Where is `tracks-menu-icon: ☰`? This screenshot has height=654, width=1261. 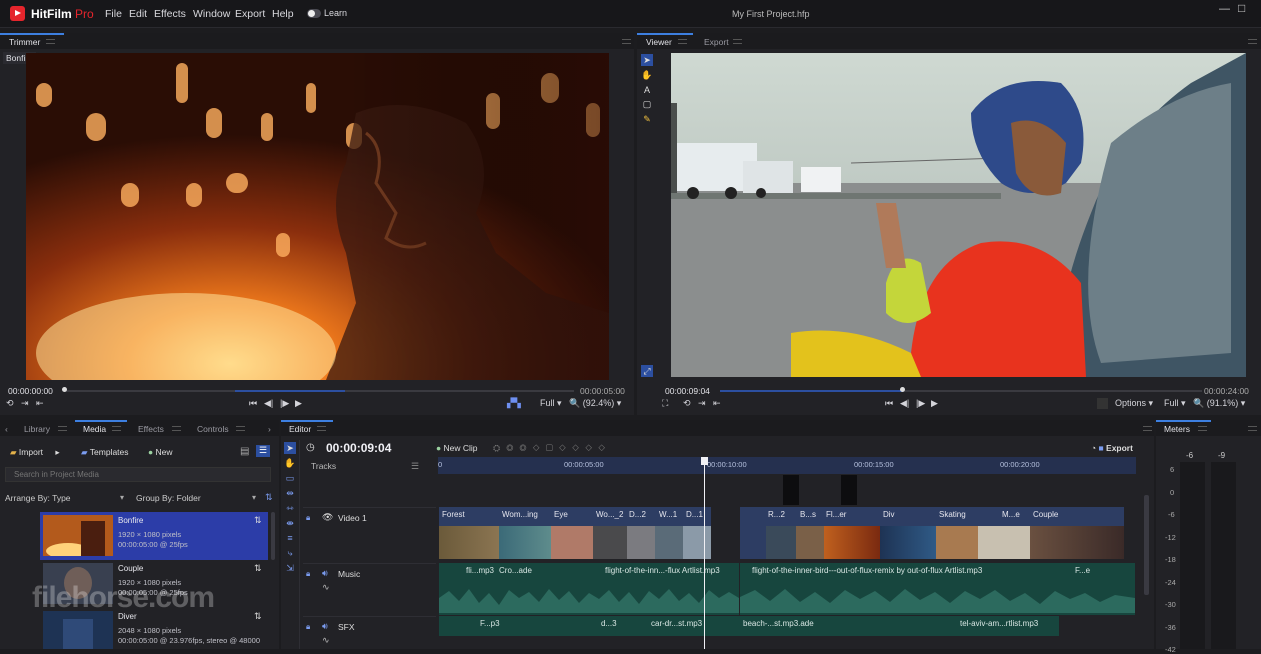
tracks-menu-icon: ☰ is located at coordinates (415, 466).